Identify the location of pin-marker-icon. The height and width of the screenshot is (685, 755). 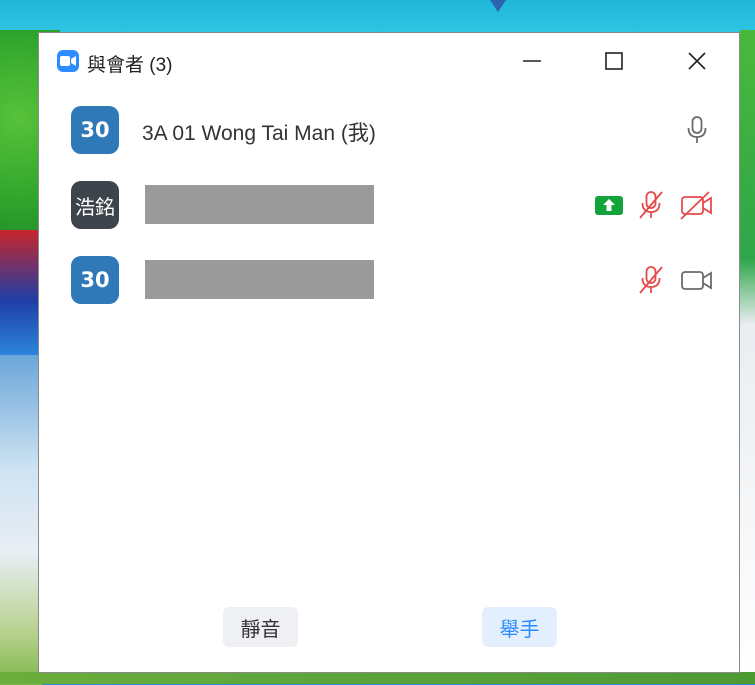
(498, 6).